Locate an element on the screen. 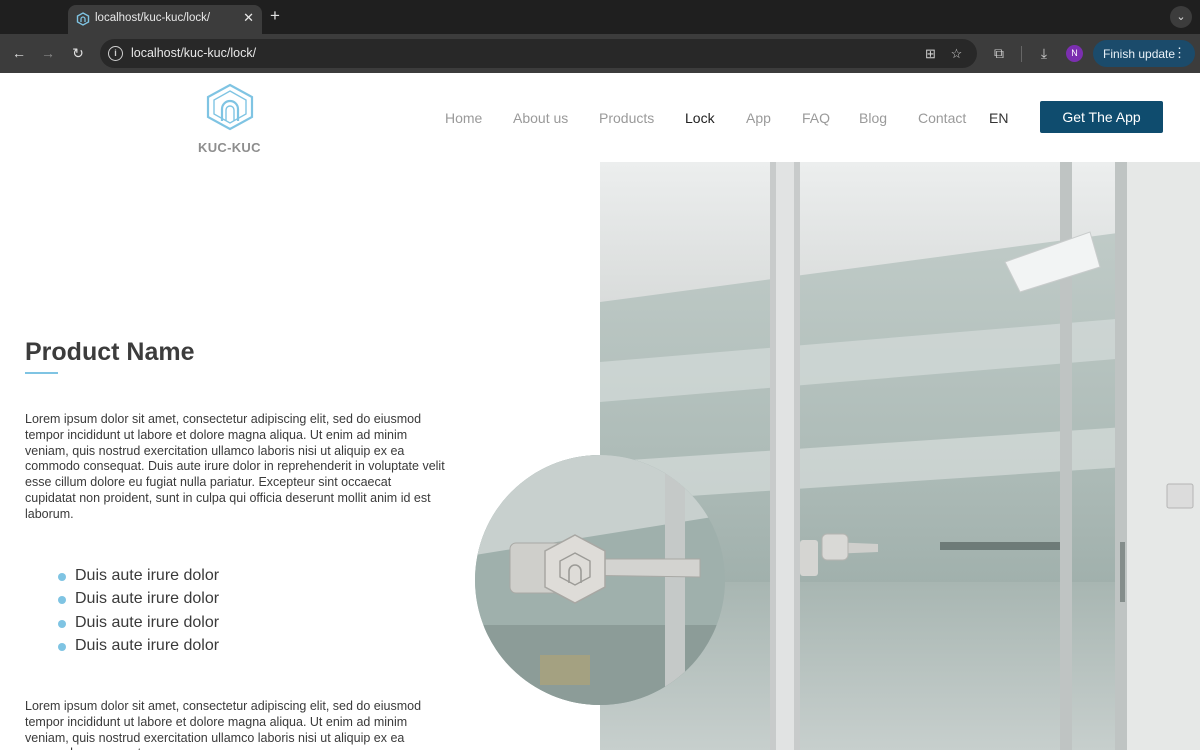  translate-icon: ⊞ is located at coordinates (930, 53).